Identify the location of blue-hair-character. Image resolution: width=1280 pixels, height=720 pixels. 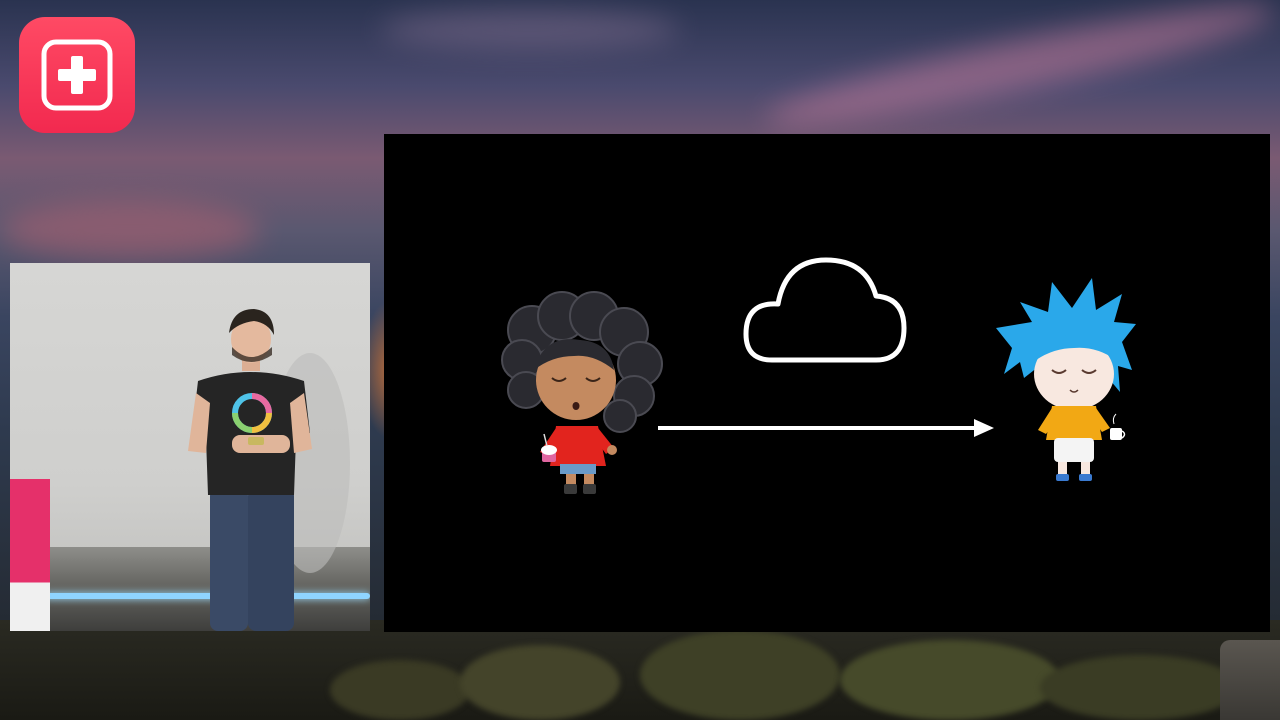
(1066, 379).